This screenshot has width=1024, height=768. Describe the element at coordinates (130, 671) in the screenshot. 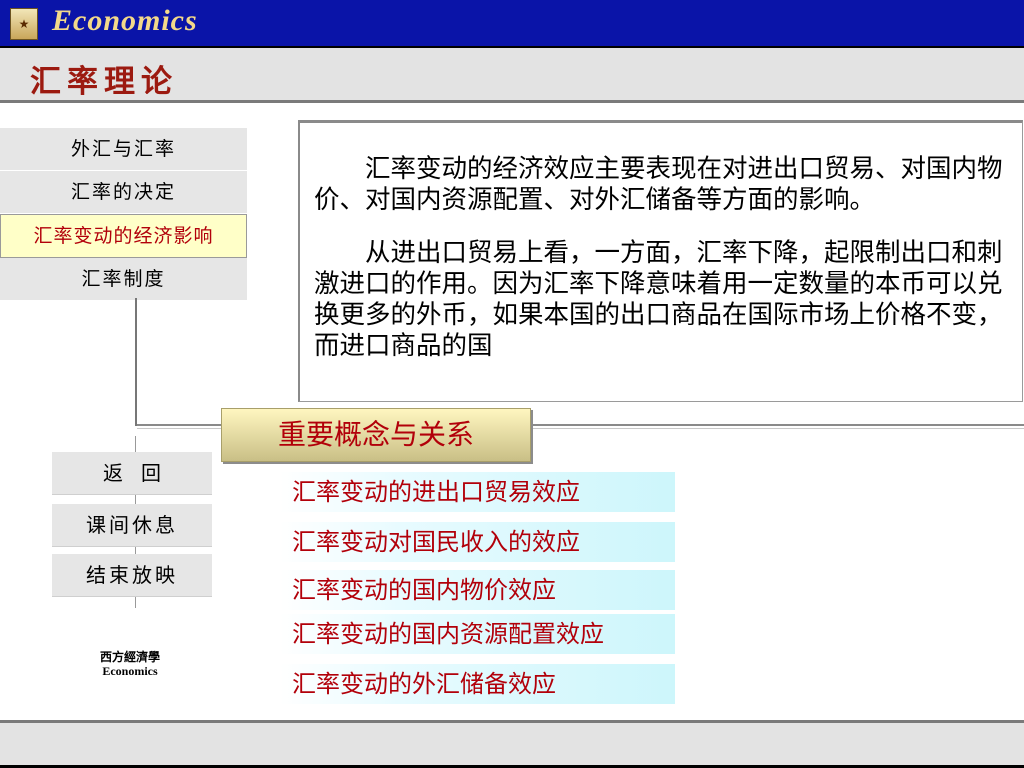

I see `logo-text-en: Economics` at that location.